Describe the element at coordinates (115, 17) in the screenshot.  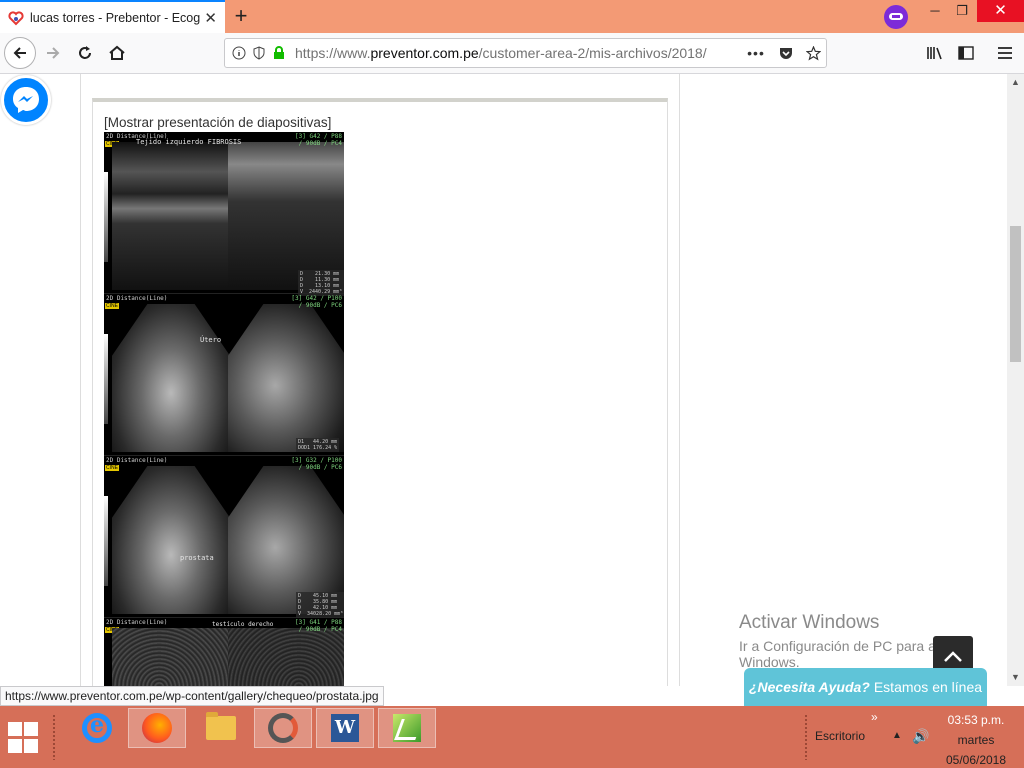
I see `tab-title: lucas torres - Prebentor - Ecogr` at that location.